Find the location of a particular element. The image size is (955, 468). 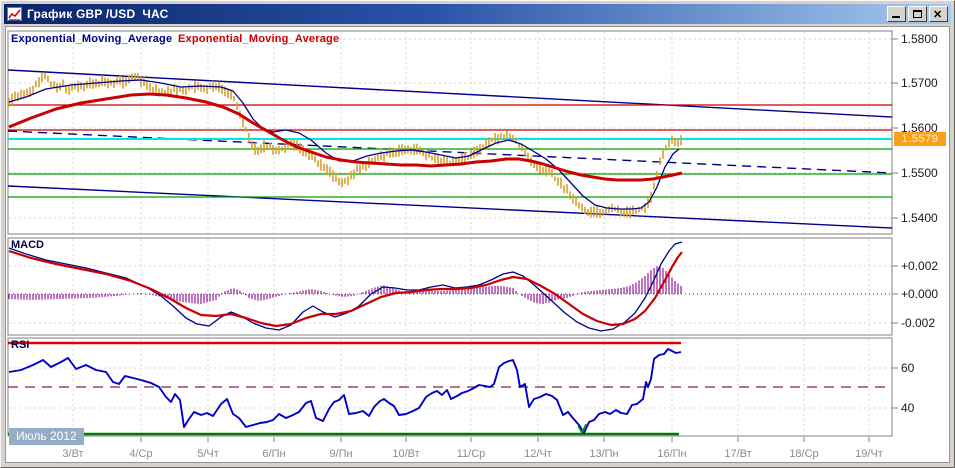

ema-slow-label: Exponential_Moving_Average is located at coordinates (259, 39).